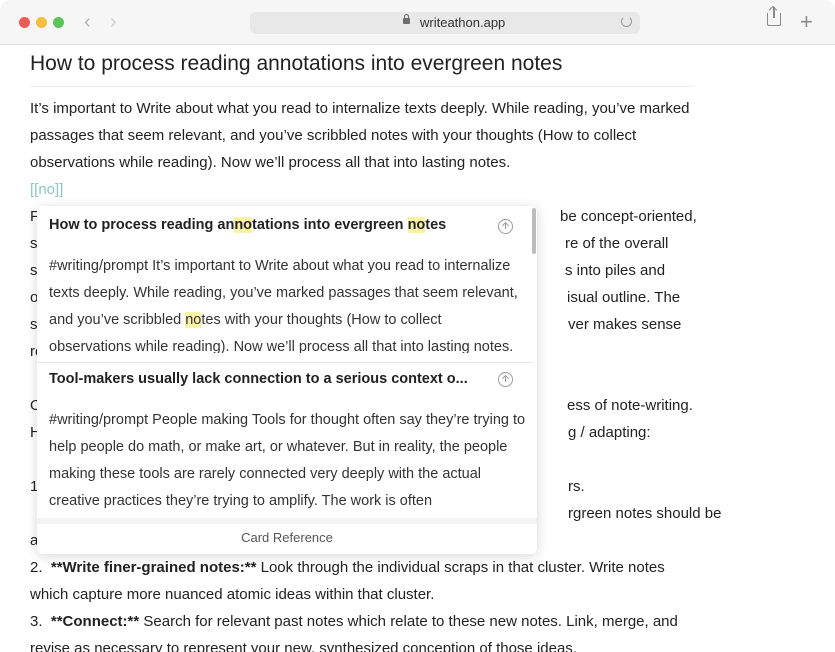 The width and height of the screenshot is (835, 652). I want to click on browser-toolbar: ‹ › writeathon.app +, so click(417, 22).